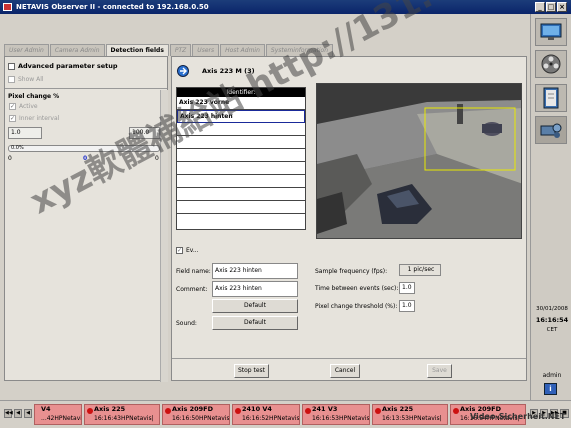  I want to click on tab-host-admin: Host Admin, so click(242, 50).